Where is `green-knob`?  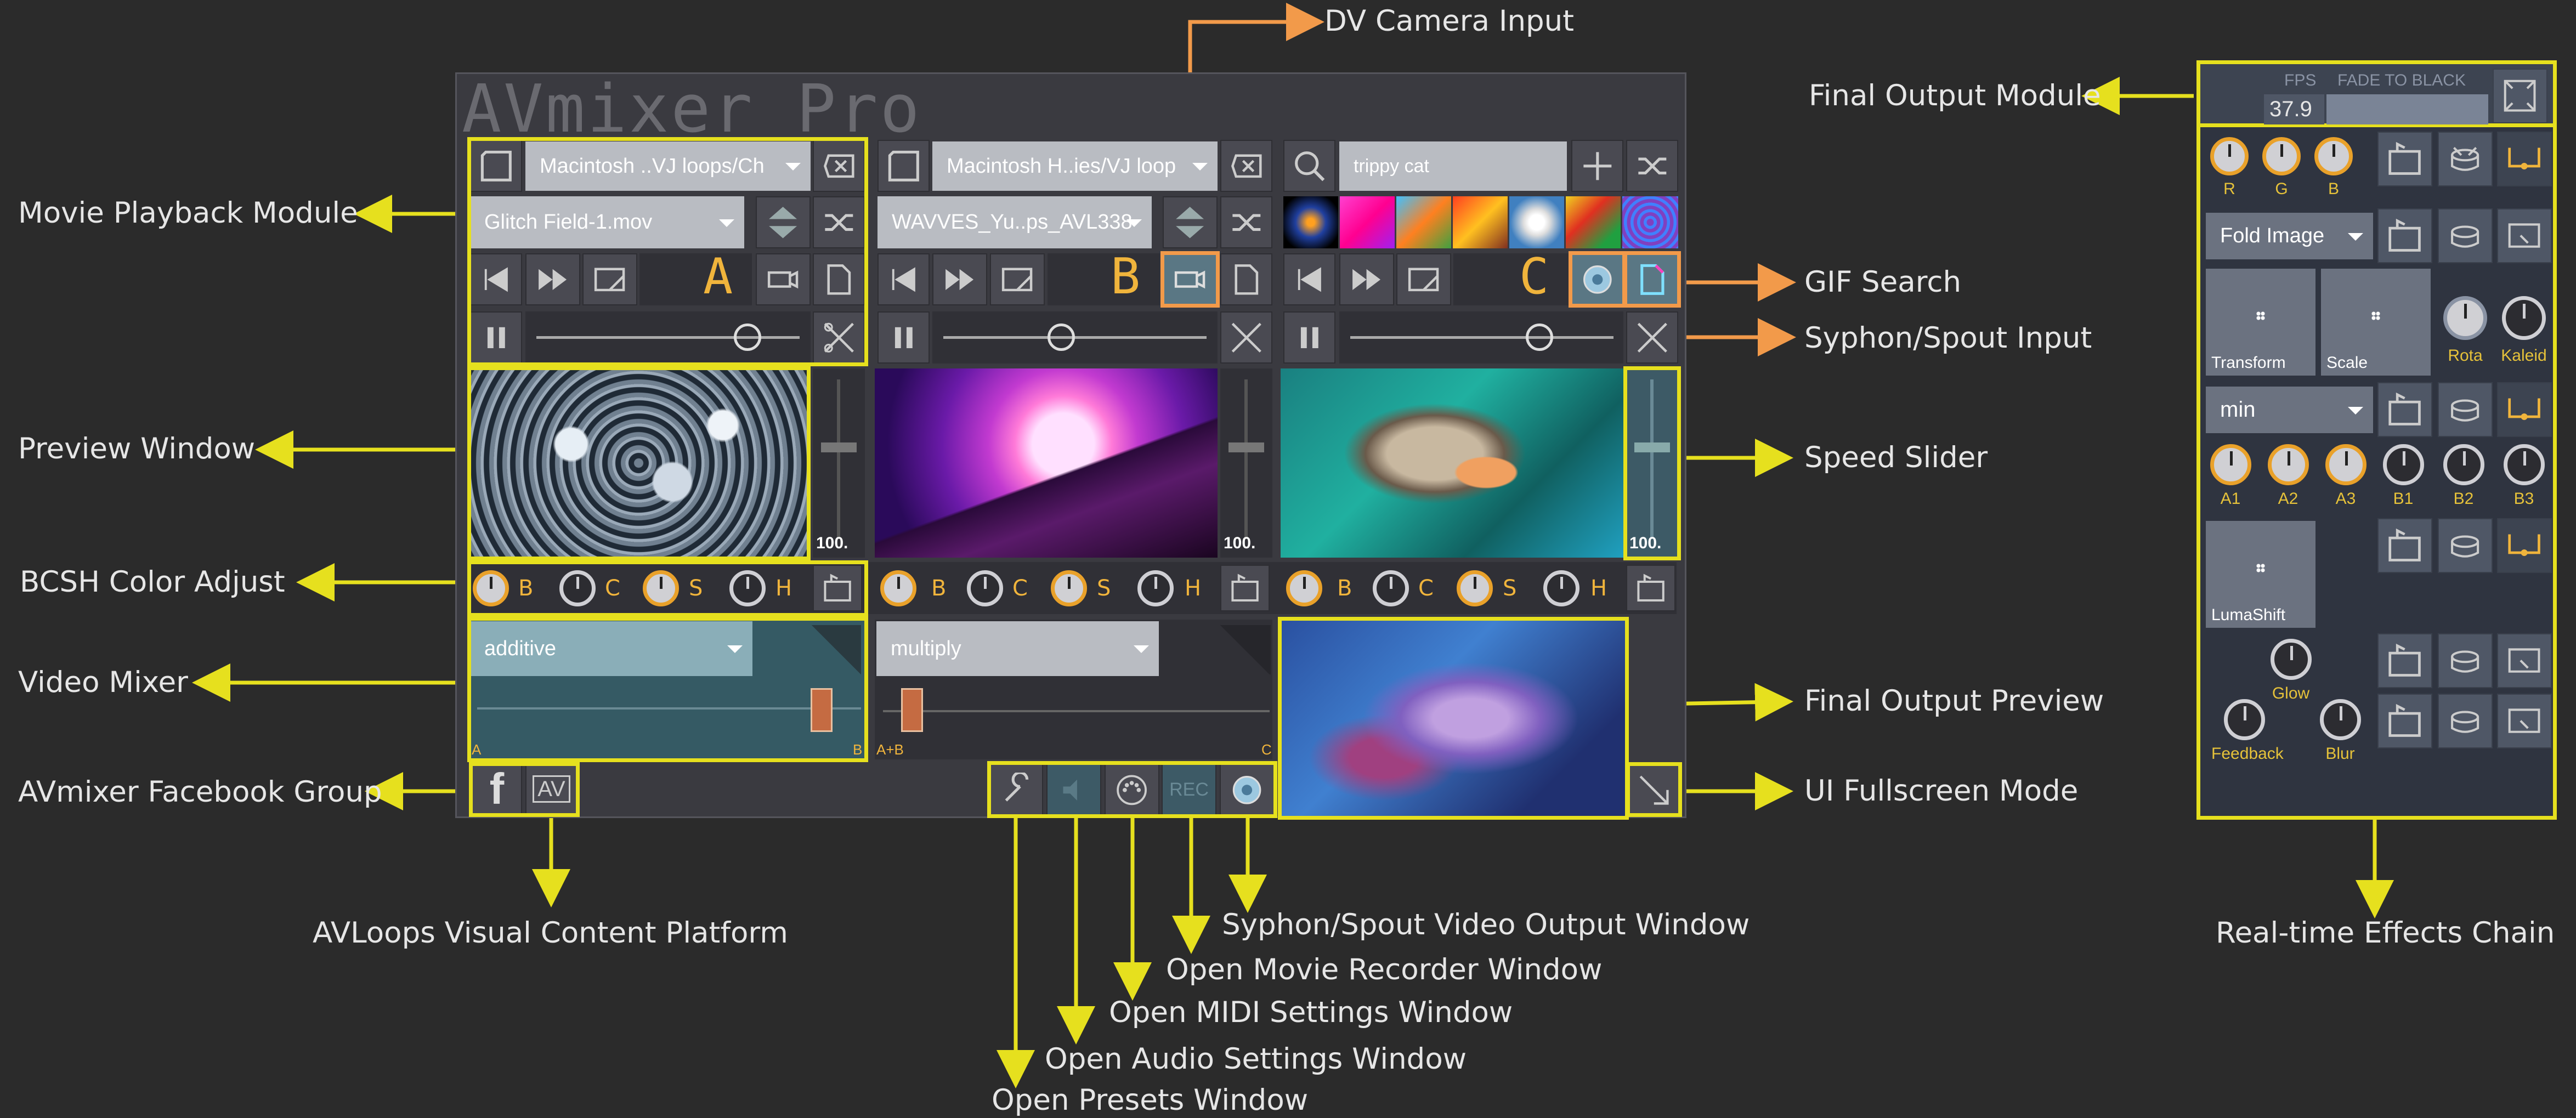 green-knob is located at coordinates (2281, 156).